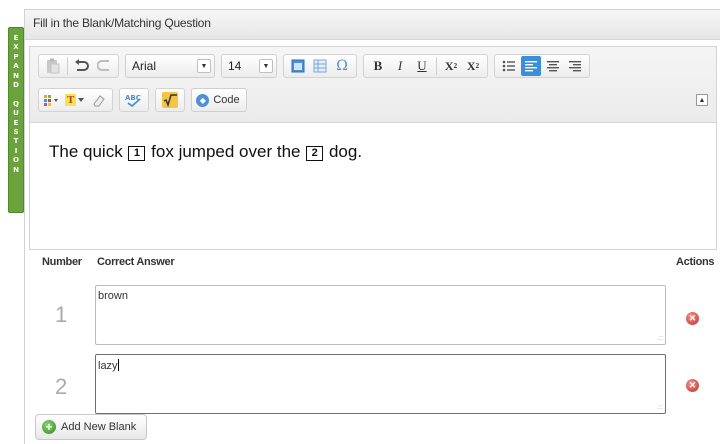 Image resolution: width=720 pixels, height=444 pixels. I want to click on toolbar-row-1: Arial ▼ 14 ▼ Ω B I U X 2 X 2, so click(317, 66).